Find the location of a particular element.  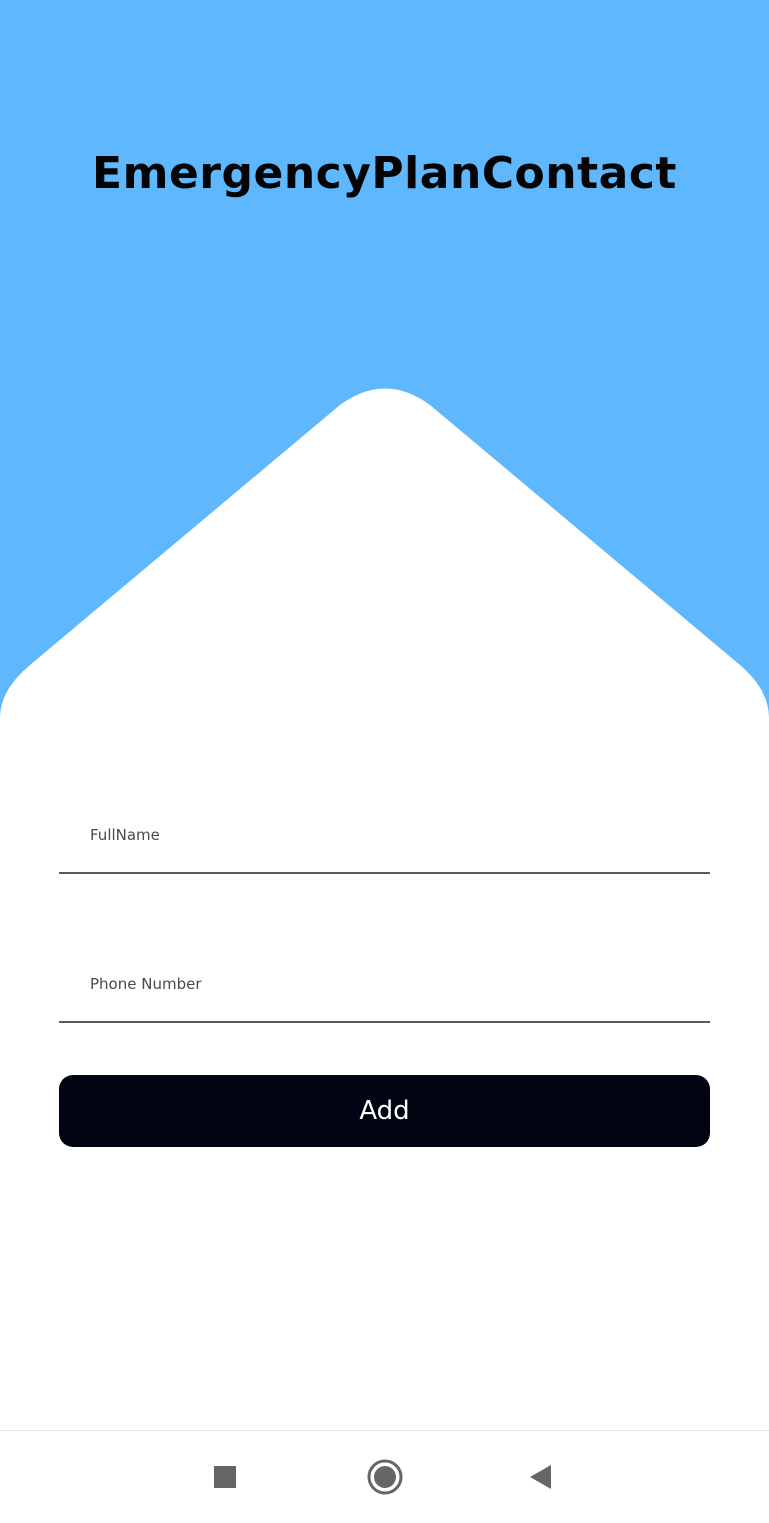

fullname-field is located at coordinates (384, 836).